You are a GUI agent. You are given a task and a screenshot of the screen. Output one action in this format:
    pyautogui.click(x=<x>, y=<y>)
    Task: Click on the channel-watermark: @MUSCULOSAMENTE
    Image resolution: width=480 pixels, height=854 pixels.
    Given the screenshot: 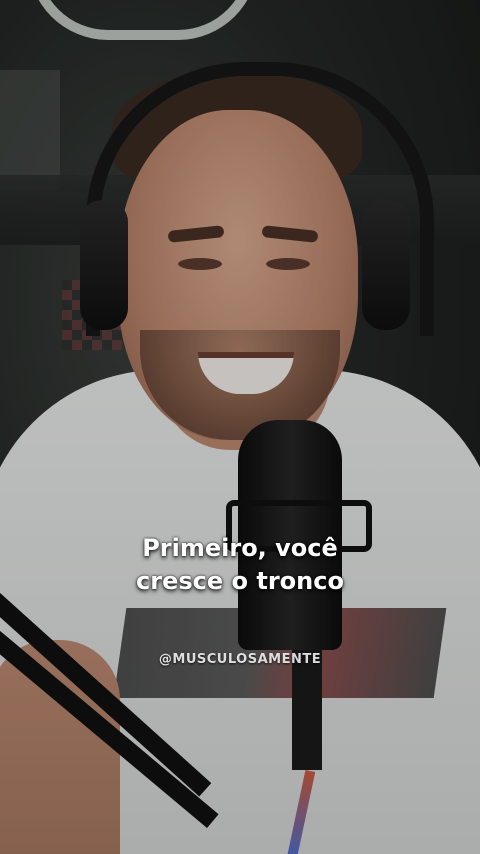 What is the action you would take?
    pyautogui.click(x=240, y=659)
    